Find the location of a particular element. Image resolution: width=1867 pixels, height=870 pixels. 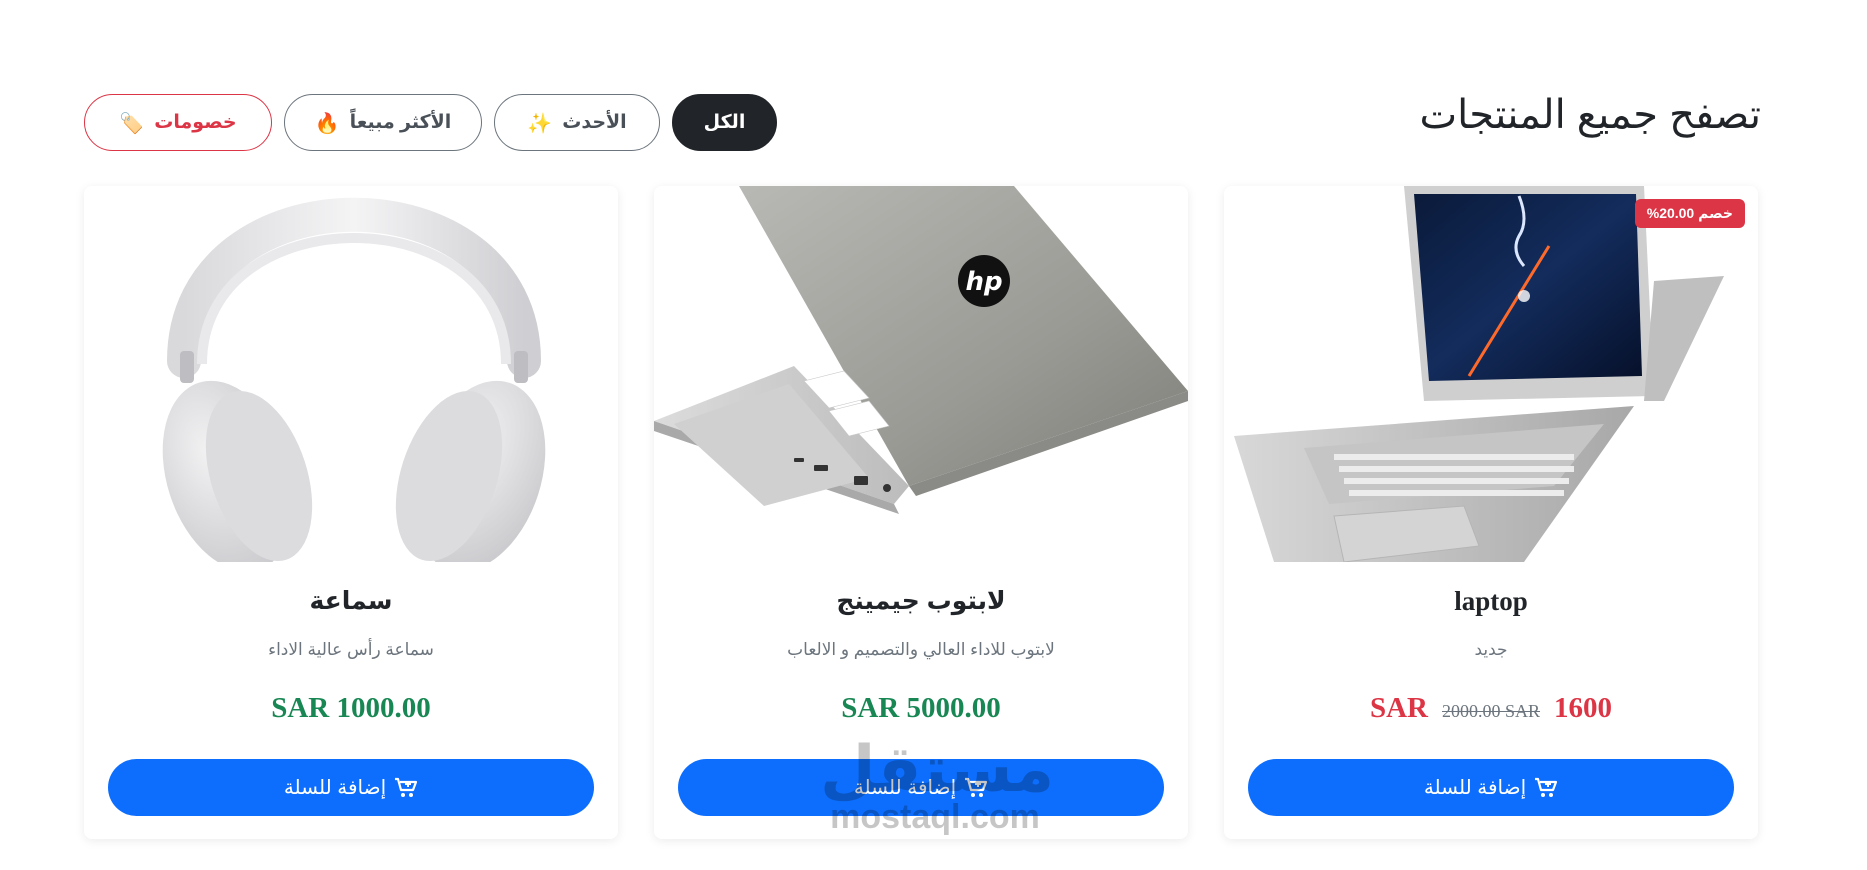

headphones-icon is located at coordinates (351, 374).